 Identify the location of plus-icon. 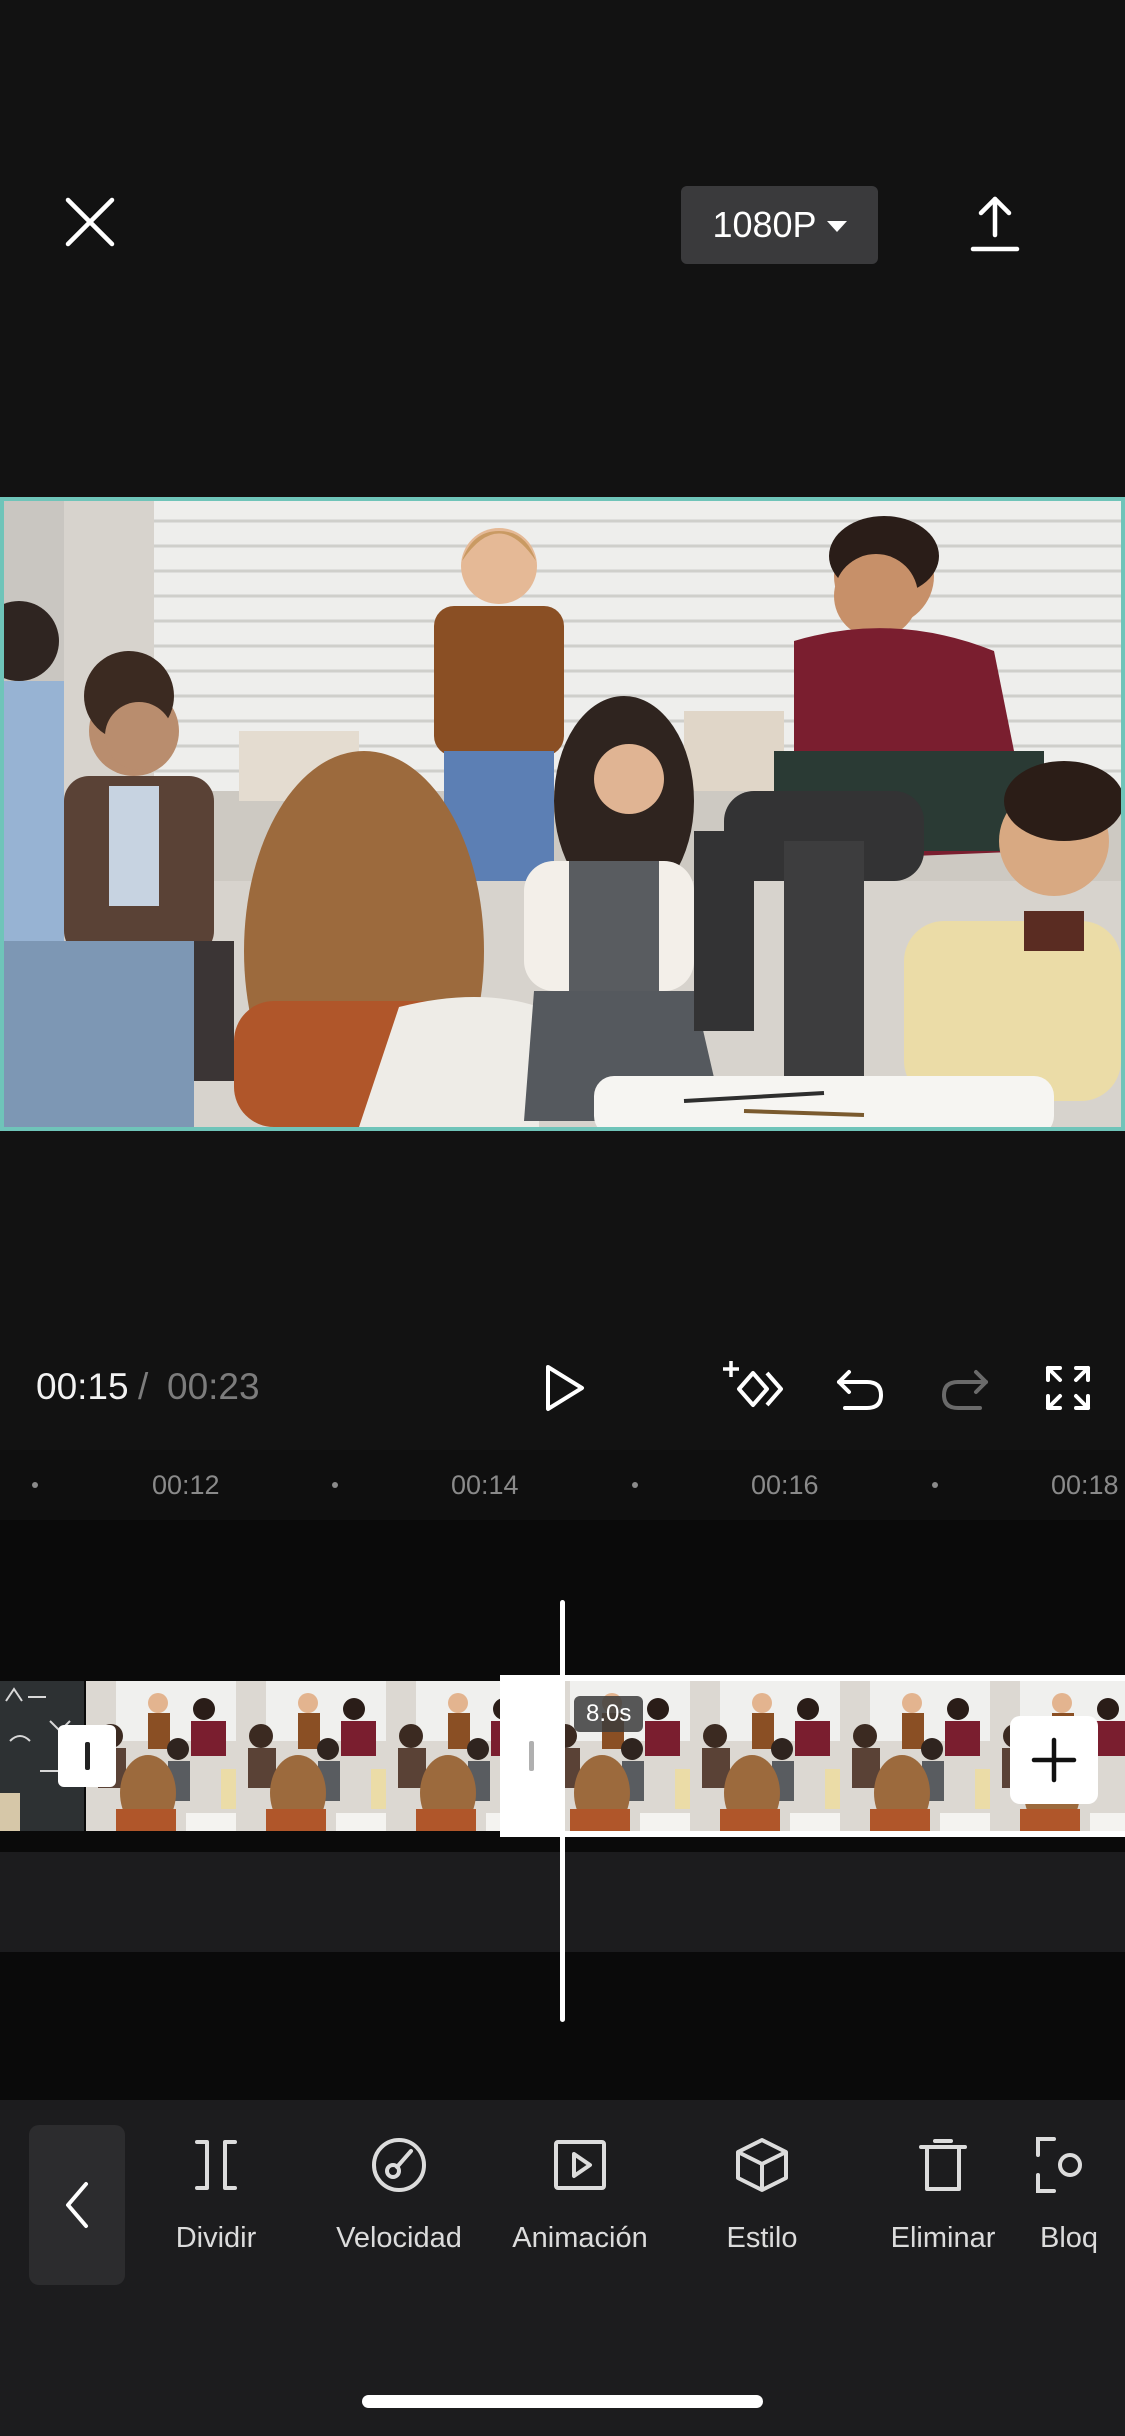
(1054, 1760).